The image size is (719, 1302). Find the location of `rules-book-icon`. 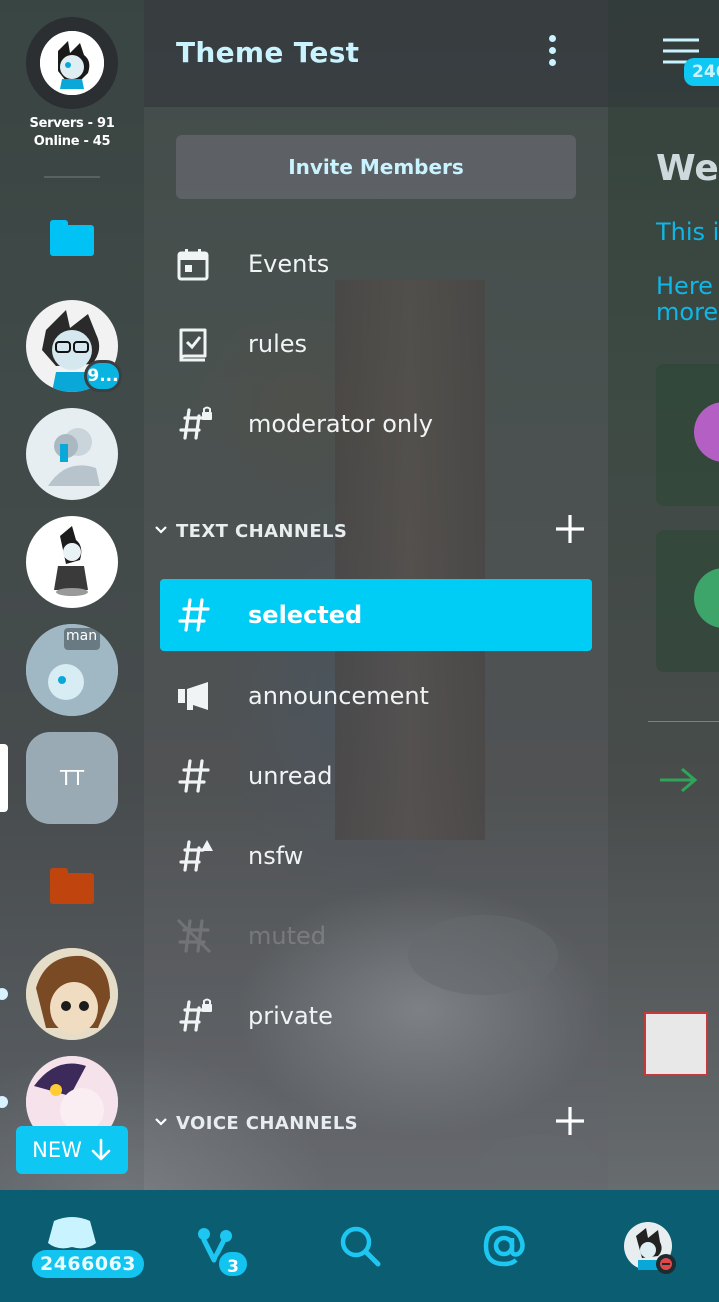

rules-book-icon is located at coordinates (204, 344).